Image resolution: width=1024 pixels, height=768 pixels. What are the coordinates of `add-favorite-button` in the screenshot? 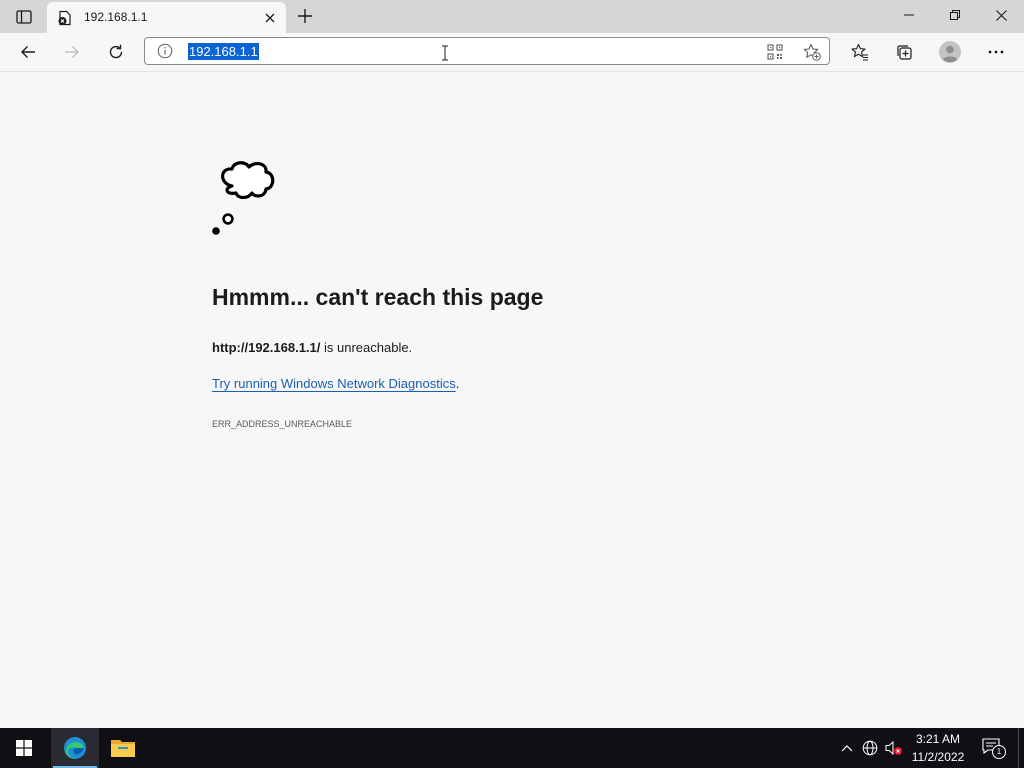 It's located at (812, 52).